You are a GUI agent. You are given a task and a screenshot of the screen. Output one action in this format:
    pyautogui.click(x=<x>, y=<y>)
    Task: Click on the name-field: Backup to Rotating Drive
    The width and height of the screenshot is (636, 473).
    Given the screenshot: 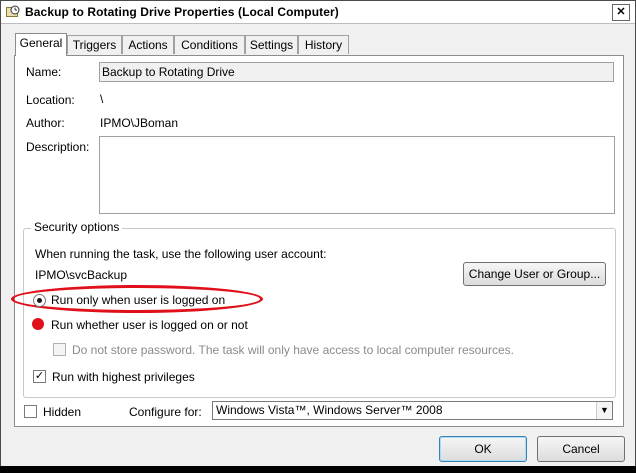 What is the action you would take?
    pyautogui.click(x=356, y=72)
    